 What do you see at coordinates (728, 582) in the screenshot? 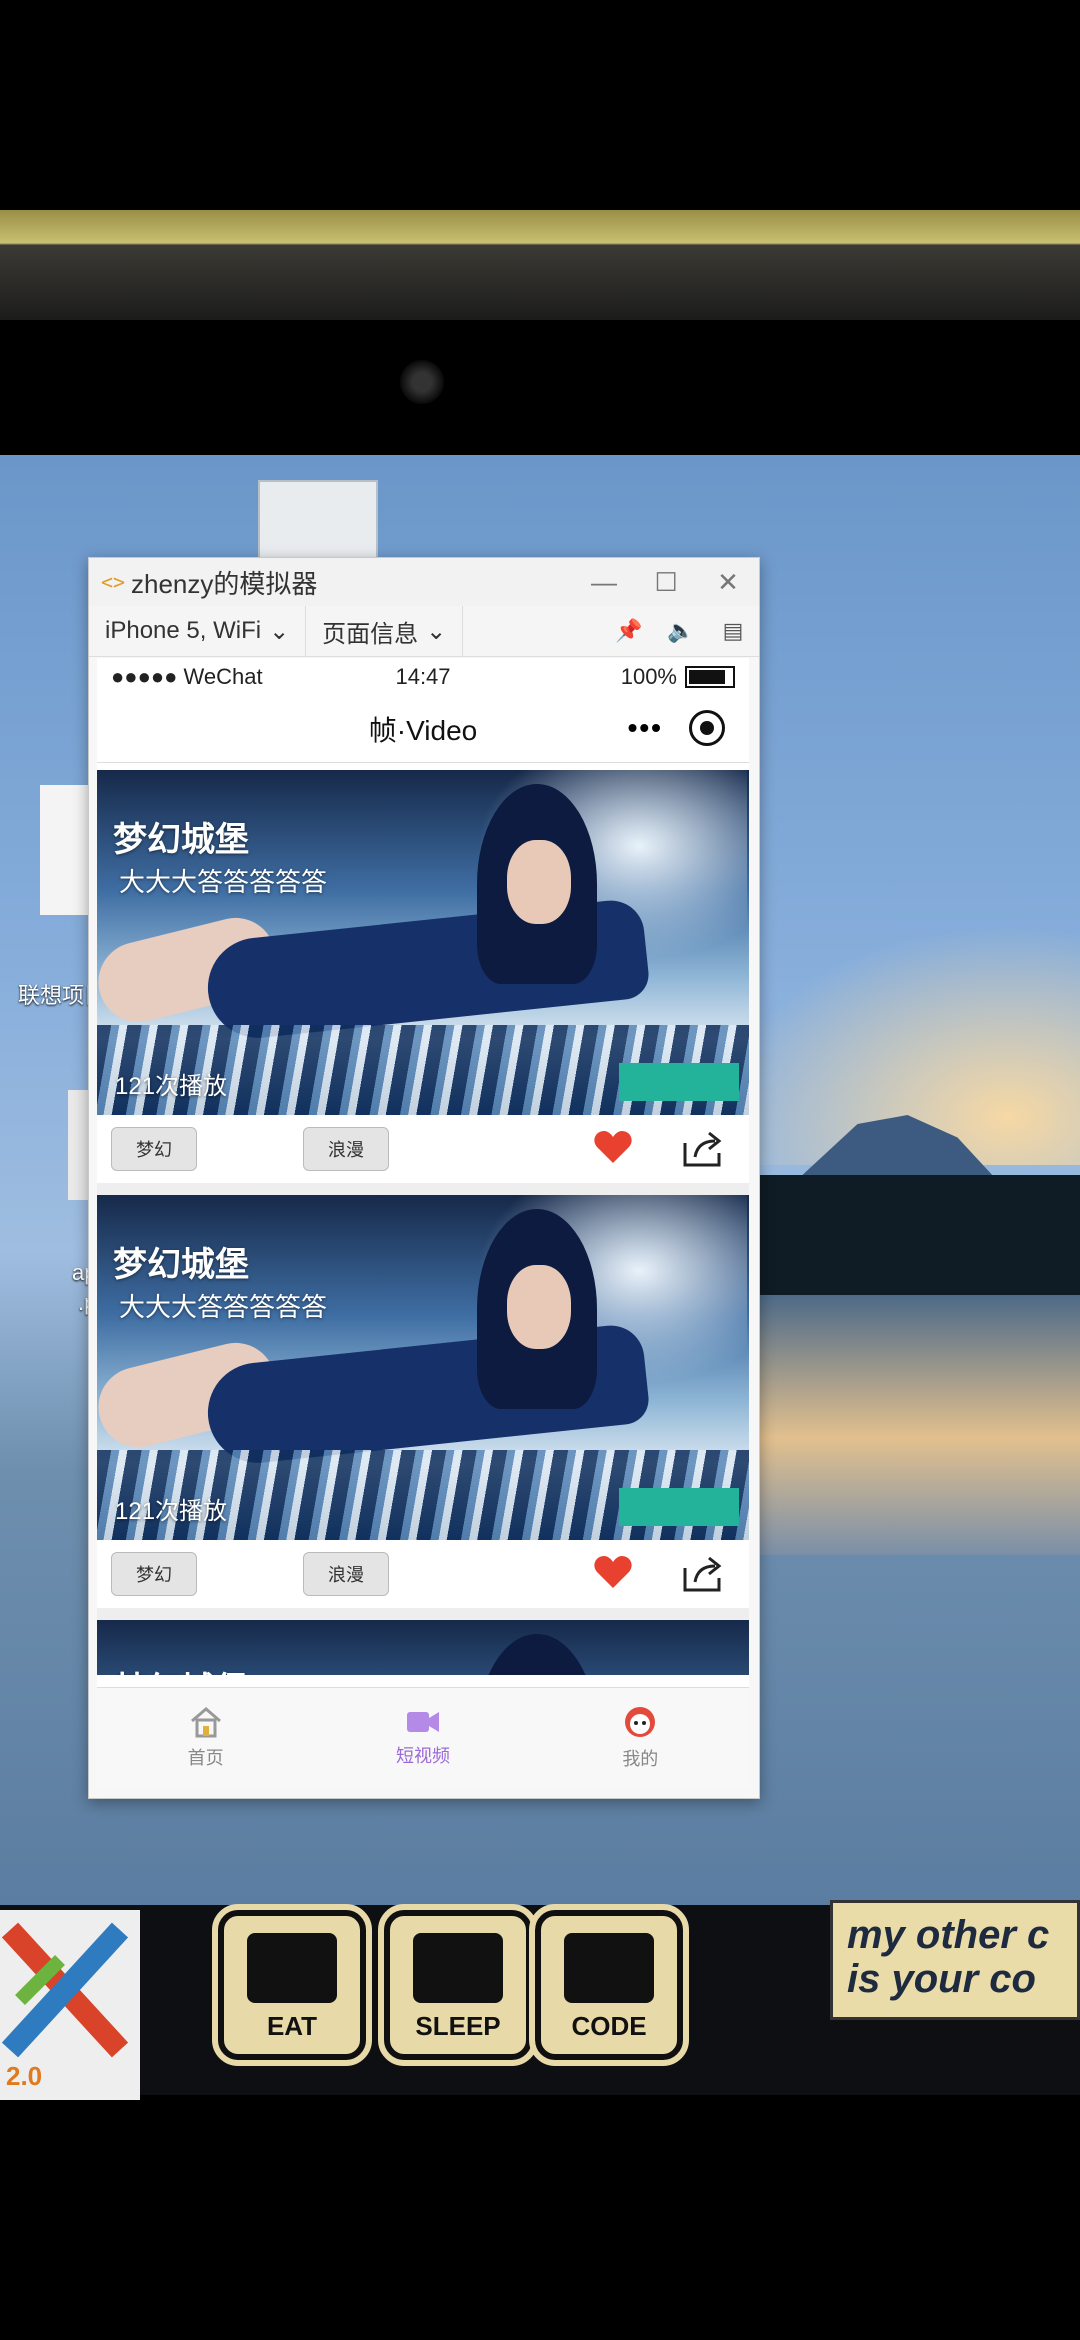
I see `close-button: ✕` at bounding box center [728, 582].